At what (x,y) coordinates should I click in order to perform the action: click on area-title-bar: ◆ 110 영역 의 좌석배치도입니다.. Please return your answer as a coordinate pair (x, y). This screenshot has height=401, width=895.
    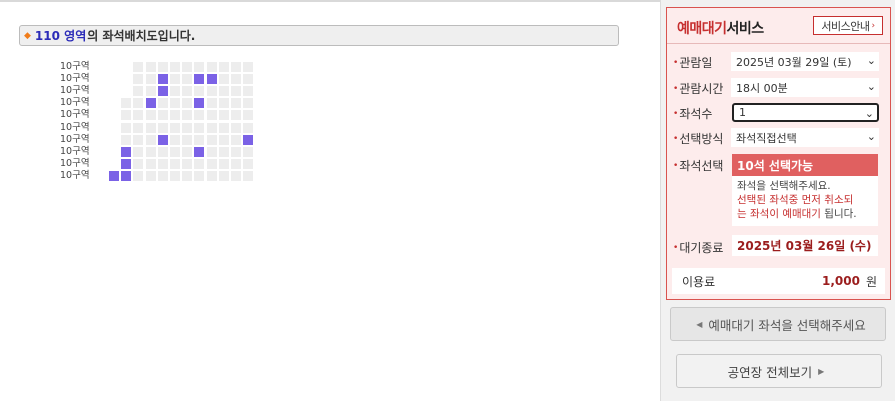
    Looking at the image, I should click on (319, 35).